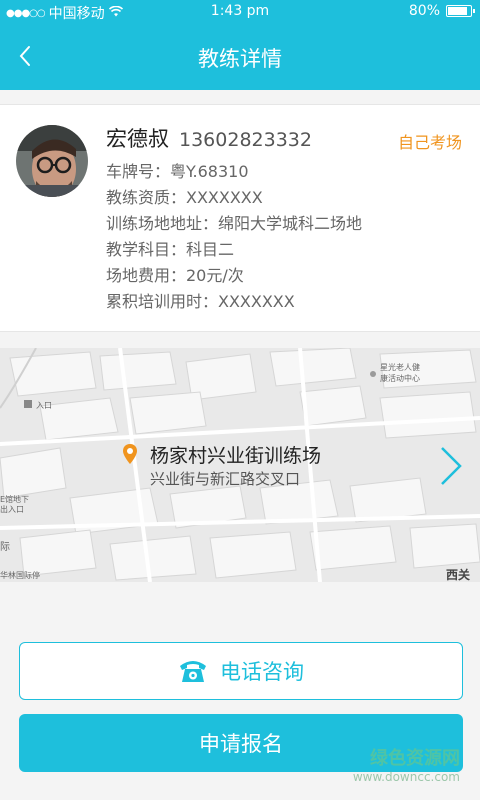 This screenshot has height=800, width=480. What do you see at coordinates (240, 11) in the screenshot?
I see `status-bar: ●●●○○ 中国移动 1:43 pm 80%` at bounding box center [240, 11].